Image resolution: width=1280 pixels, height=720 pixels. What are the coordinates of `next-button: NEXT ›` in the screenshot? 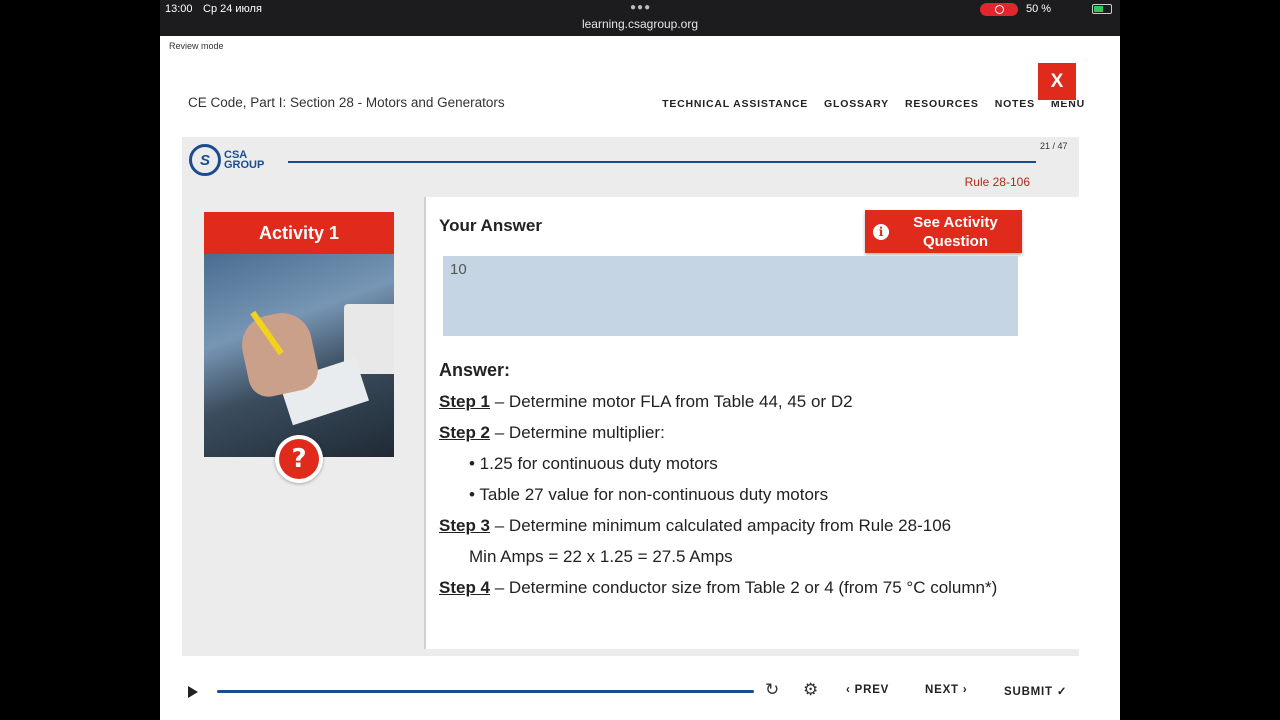 It's located at (946, 690).